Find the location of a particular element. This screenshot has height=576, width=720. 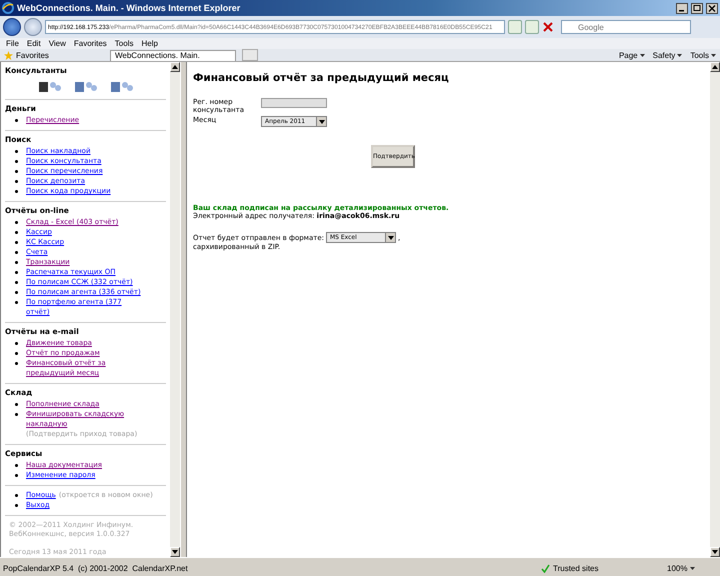

back-button is located at coordinates (12, 27).